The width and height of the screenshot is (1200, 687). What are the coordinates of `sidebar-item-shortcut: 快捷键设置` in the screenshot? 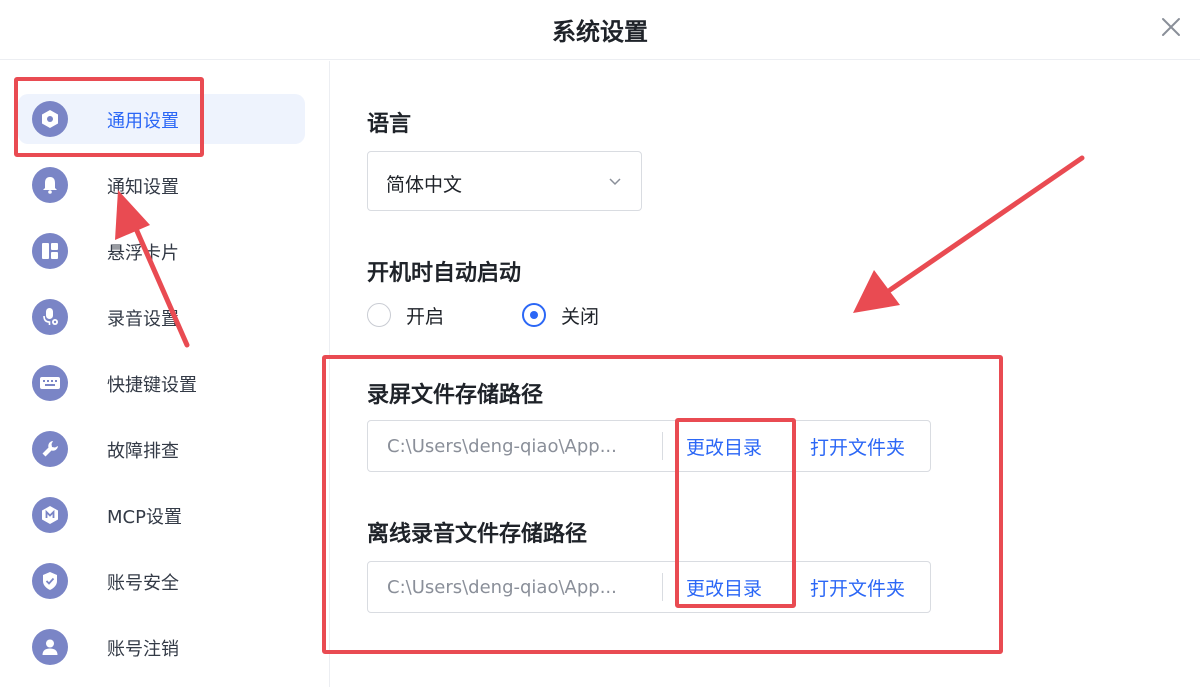 It's located at (161, 383).